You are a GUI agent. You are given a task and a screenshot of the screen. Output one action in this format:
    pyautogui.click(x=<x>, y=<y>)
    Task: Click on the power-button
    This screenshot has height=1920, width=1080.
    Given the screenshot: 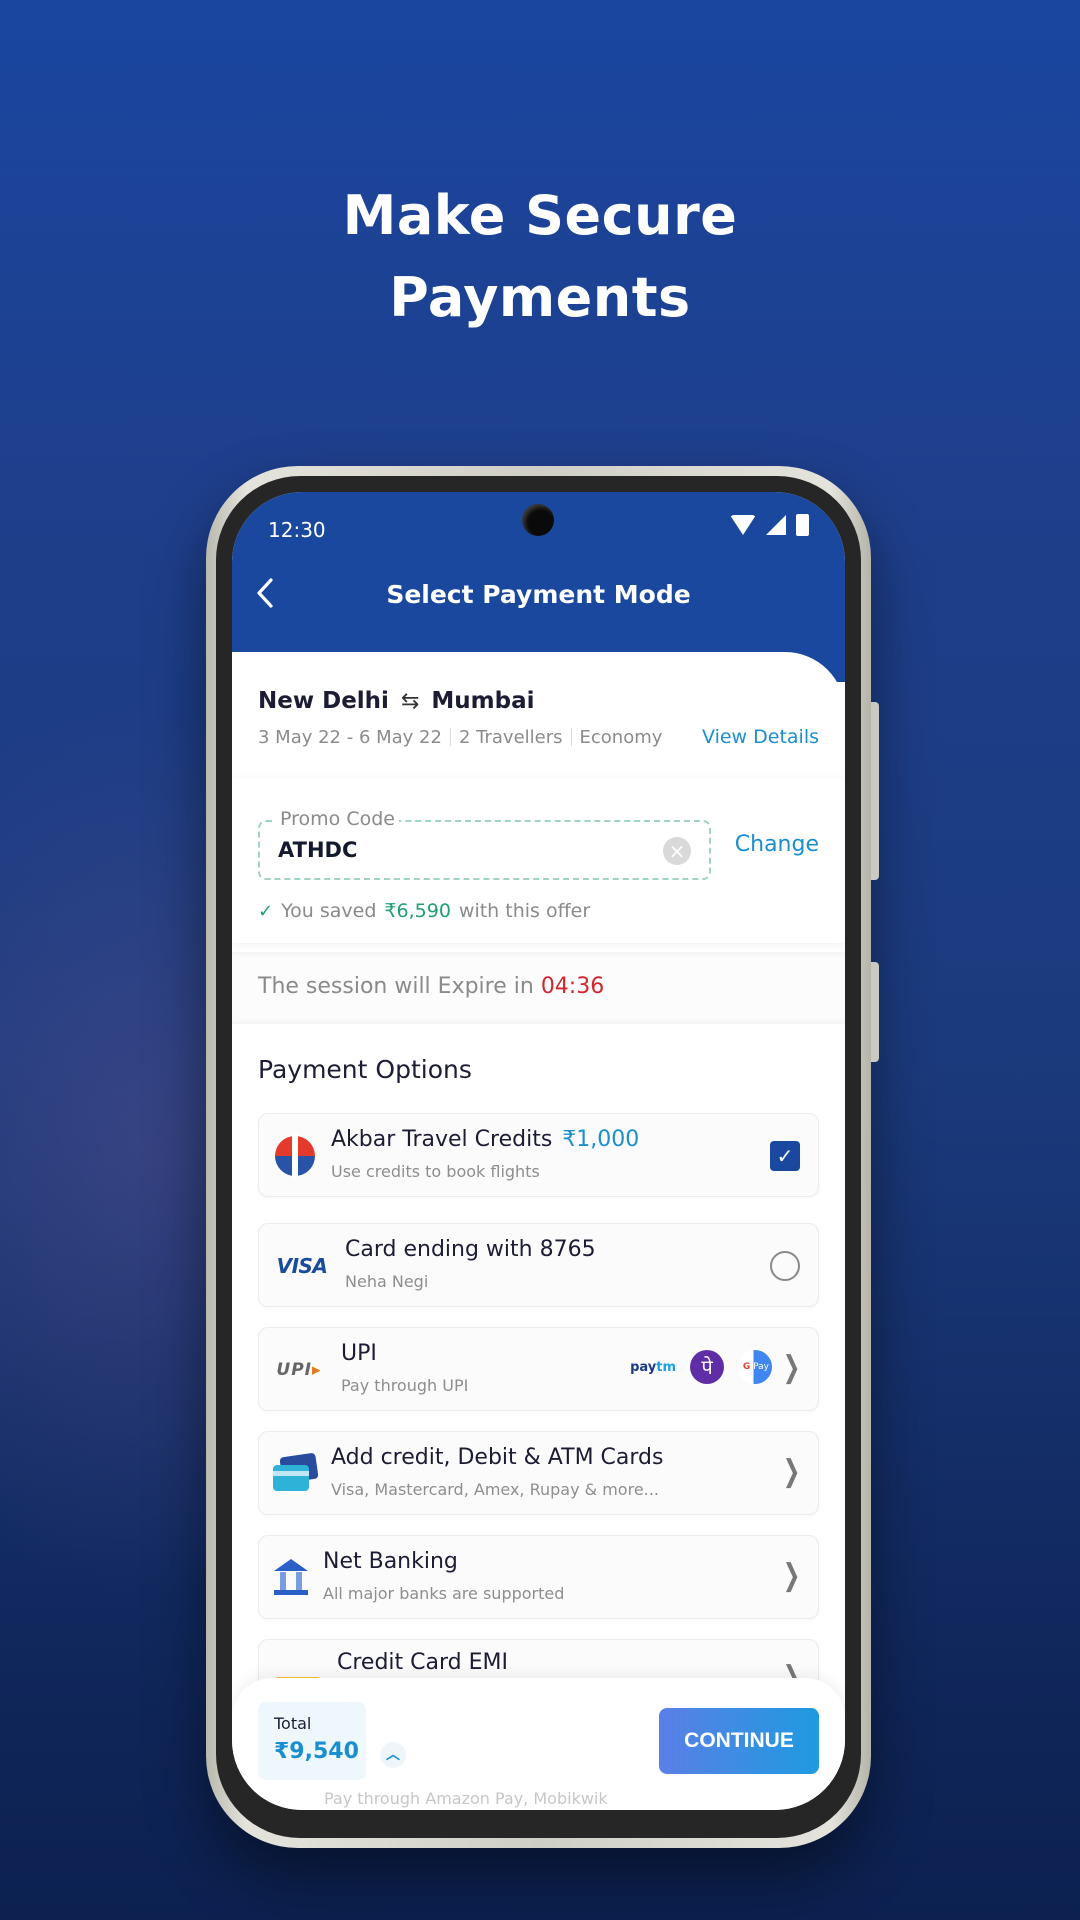 What is the action you would take?
    pyautogui.click(x=875, y=1012)
    